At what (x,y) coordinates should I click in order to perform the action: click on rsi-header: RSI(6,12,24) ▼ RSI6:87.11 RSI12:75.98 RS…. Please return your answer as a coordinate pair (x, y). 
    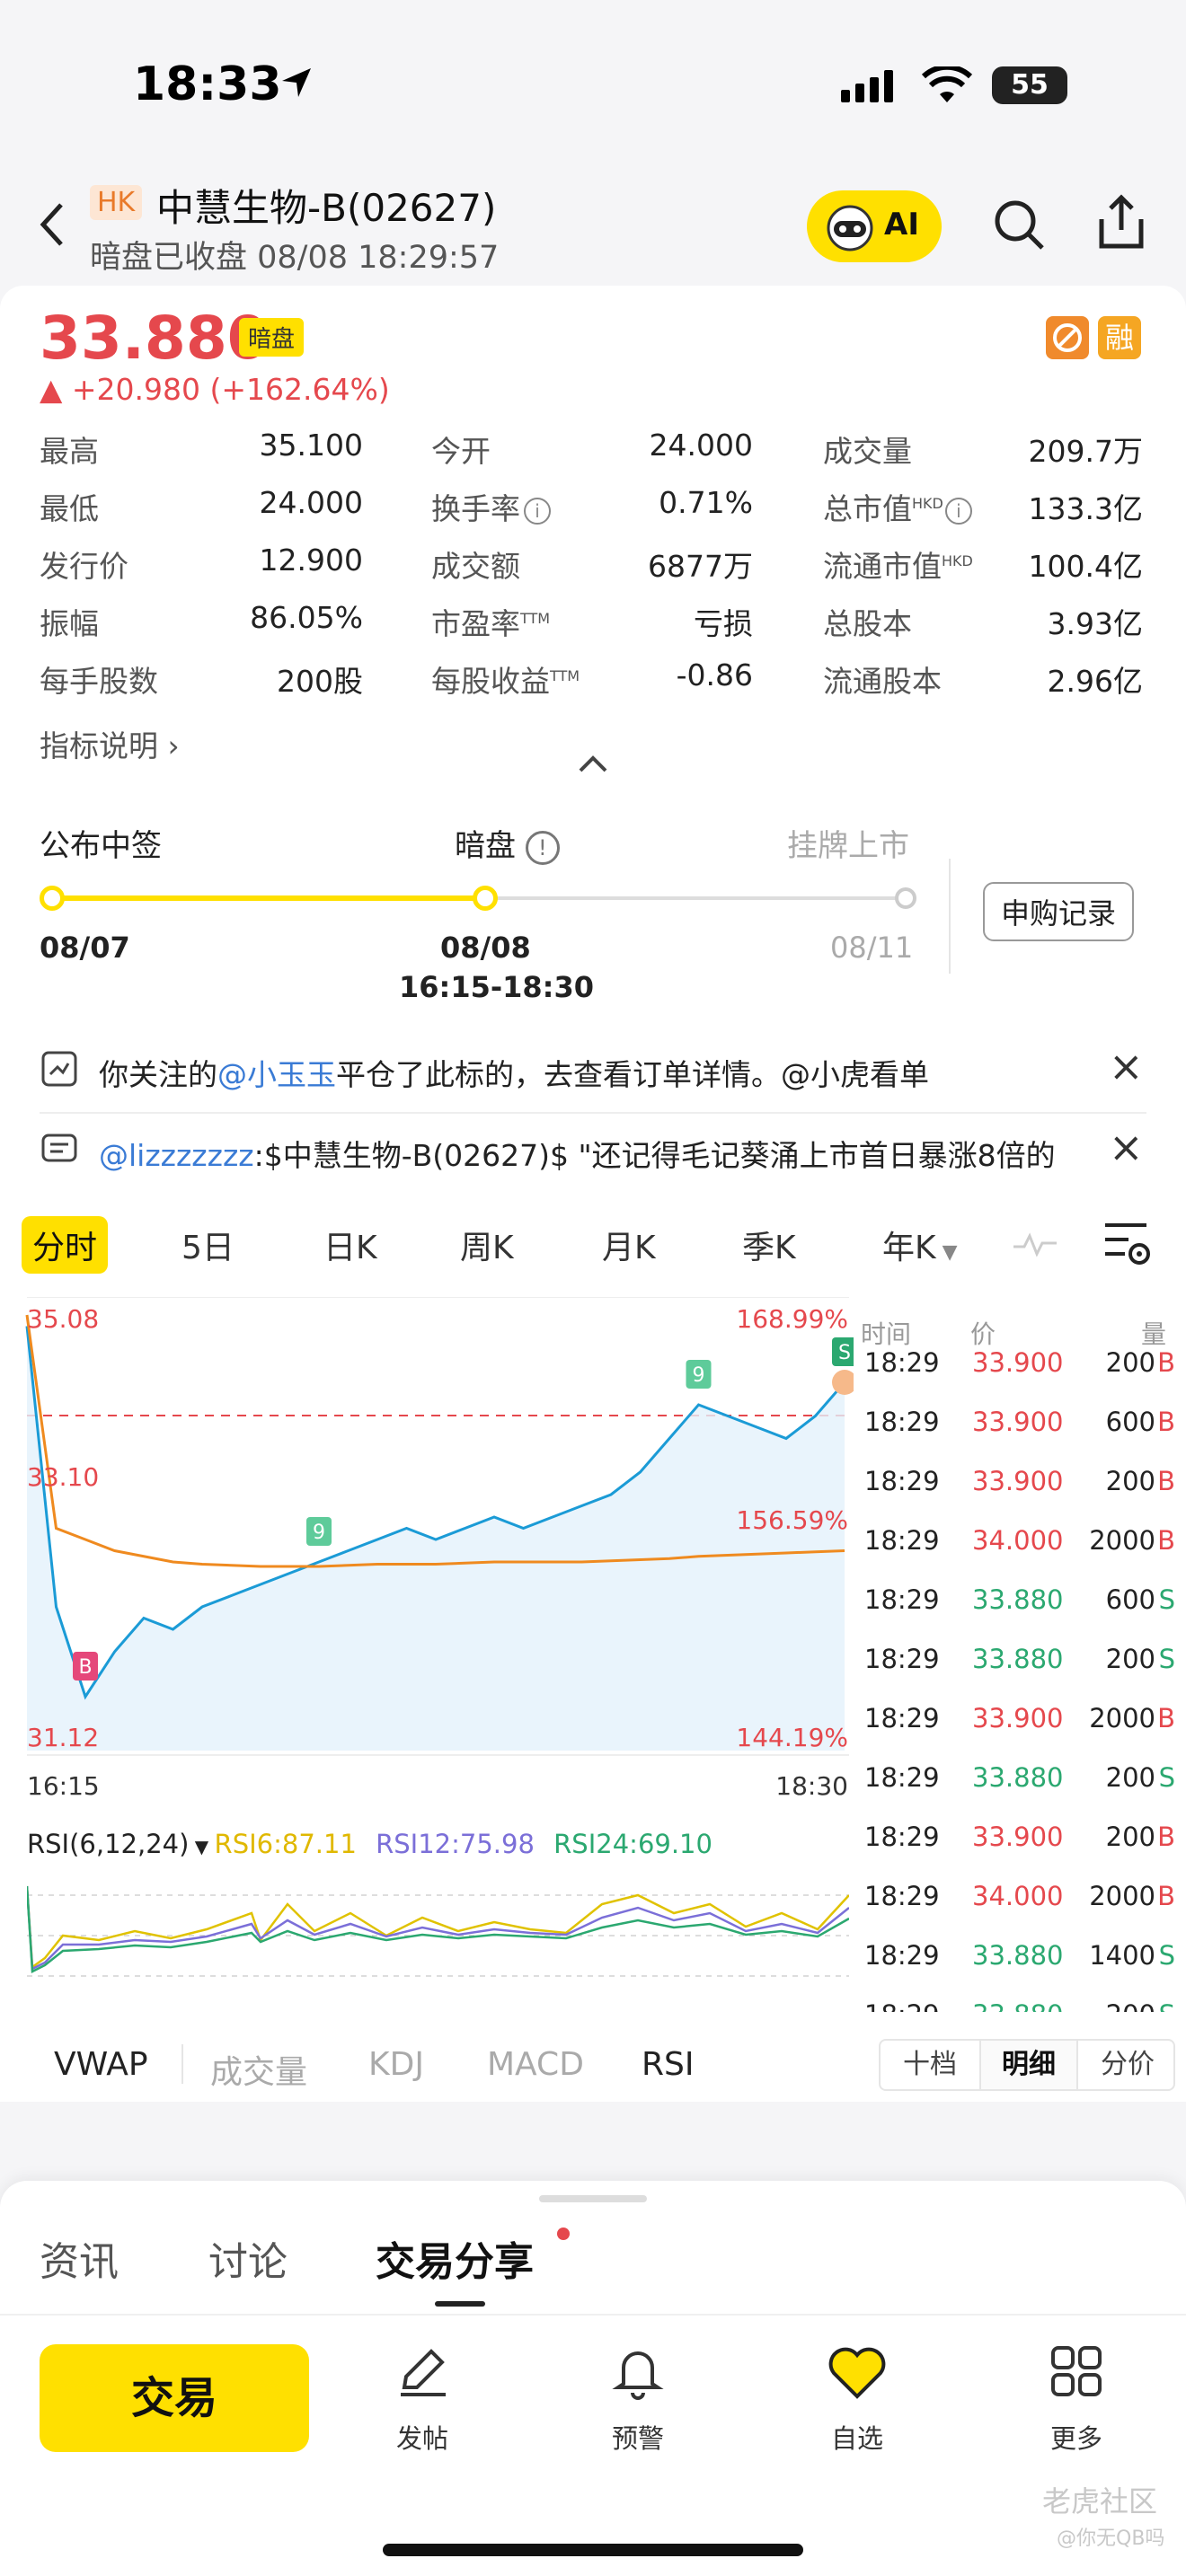
    Looking at the image, I should click on (369, 1844).